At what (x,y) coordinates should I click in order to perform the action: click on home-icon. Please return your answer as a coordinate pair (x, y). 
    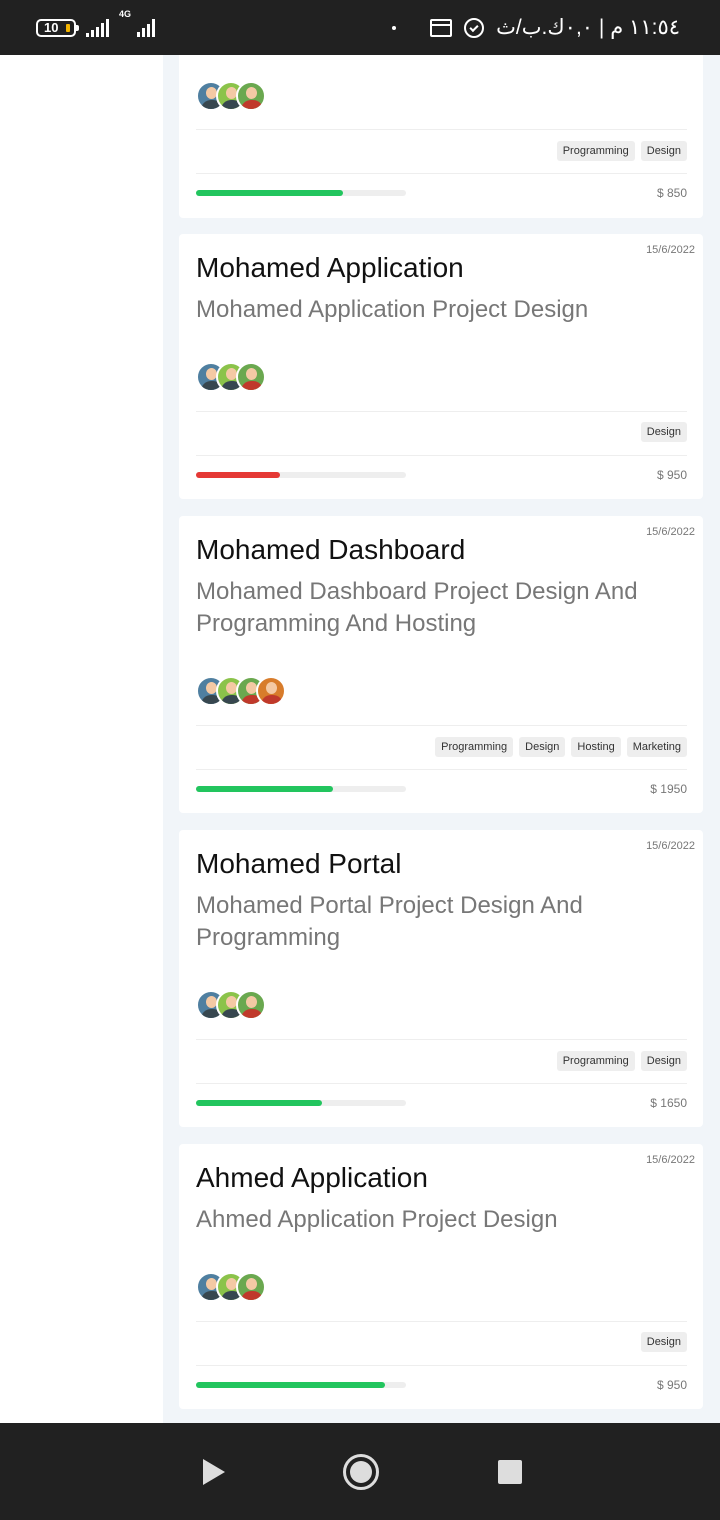
    Looking at the image, I should click on (361, 1472).